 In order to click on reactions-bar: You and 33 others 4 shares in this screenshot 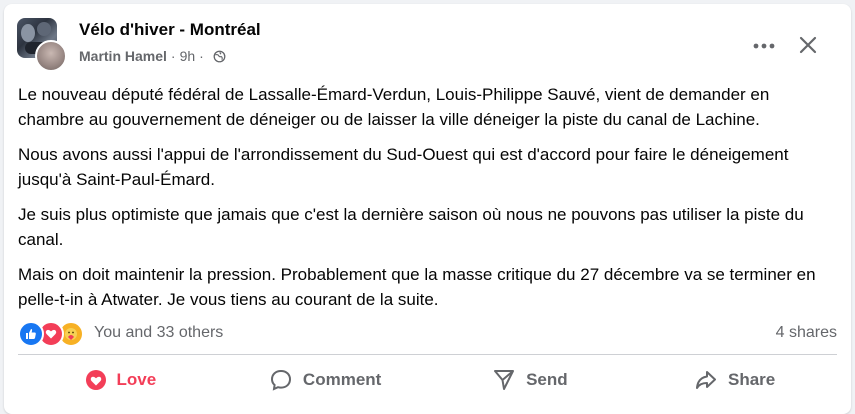, I will do `click(427, 333)`.